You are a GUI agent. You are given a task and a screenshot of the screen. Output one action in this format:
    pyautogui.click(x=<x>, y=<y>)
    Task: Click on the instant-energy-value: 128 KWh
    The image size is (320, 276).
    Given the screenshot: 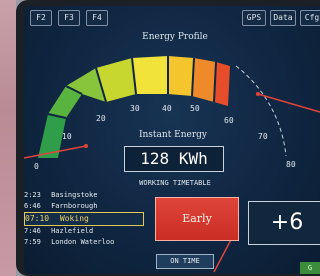 What is the action you would take?
    pyautogui.click(x=174, y=159)
    